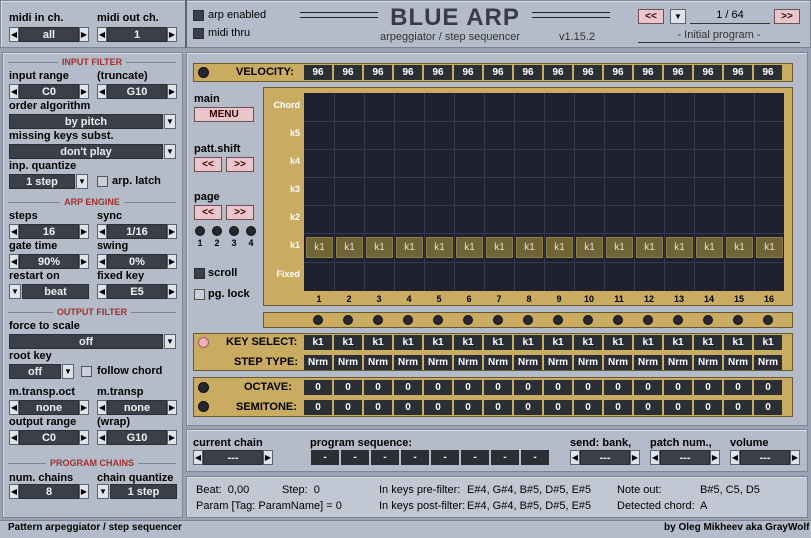 The image size is (811, 538). I want to click on midi-in-selector: ◀ all ▶, so click(49, 34).